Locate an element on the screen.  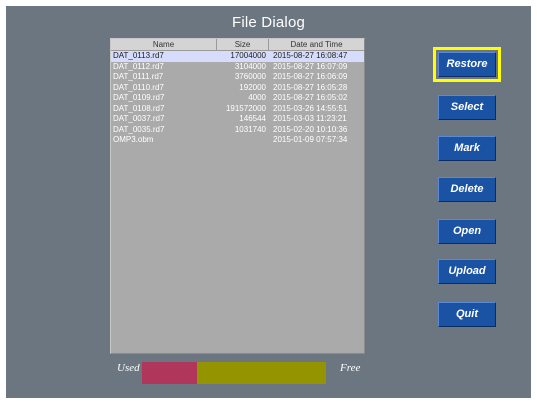
column-header-size: Size is located at coordinates (243, 44).